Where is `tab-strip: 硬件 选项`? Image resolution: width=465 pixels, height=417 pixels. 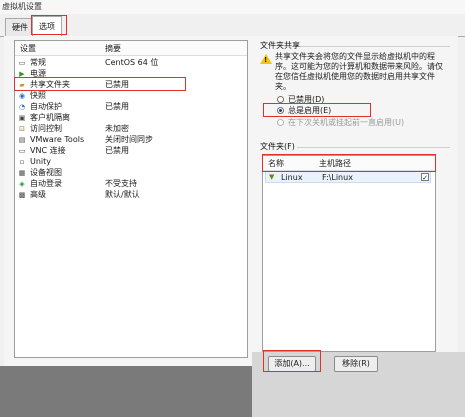 tab-strip: 硬件 选项 is located at coordinates (232, 26).